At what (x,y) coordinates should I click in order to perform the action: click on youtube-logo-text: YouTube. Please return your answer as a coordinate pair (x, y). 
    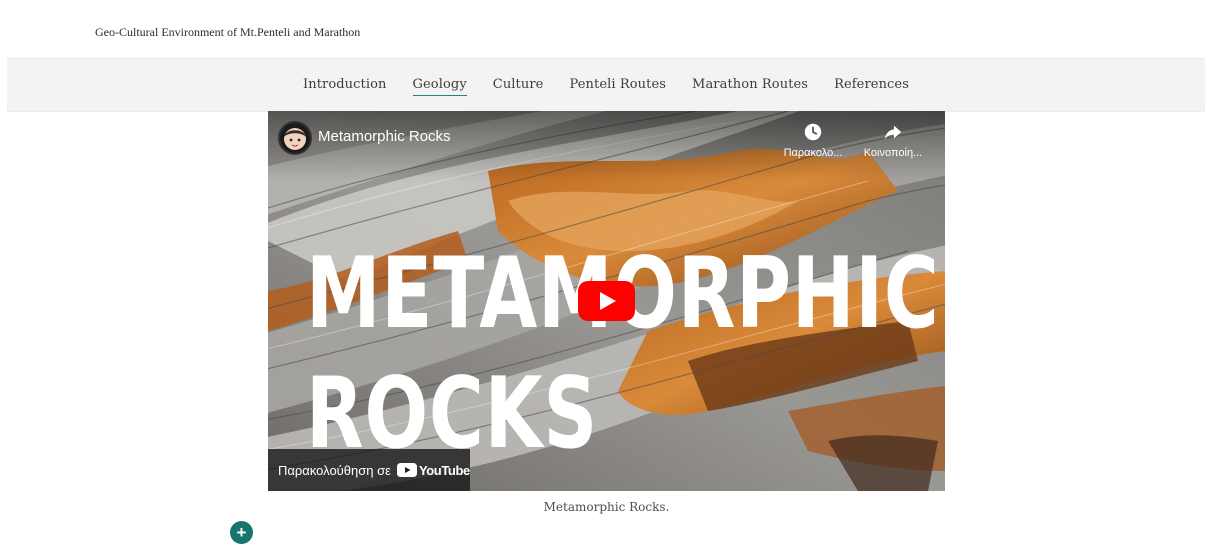
    Looking at the image, I should click on (444, 470).